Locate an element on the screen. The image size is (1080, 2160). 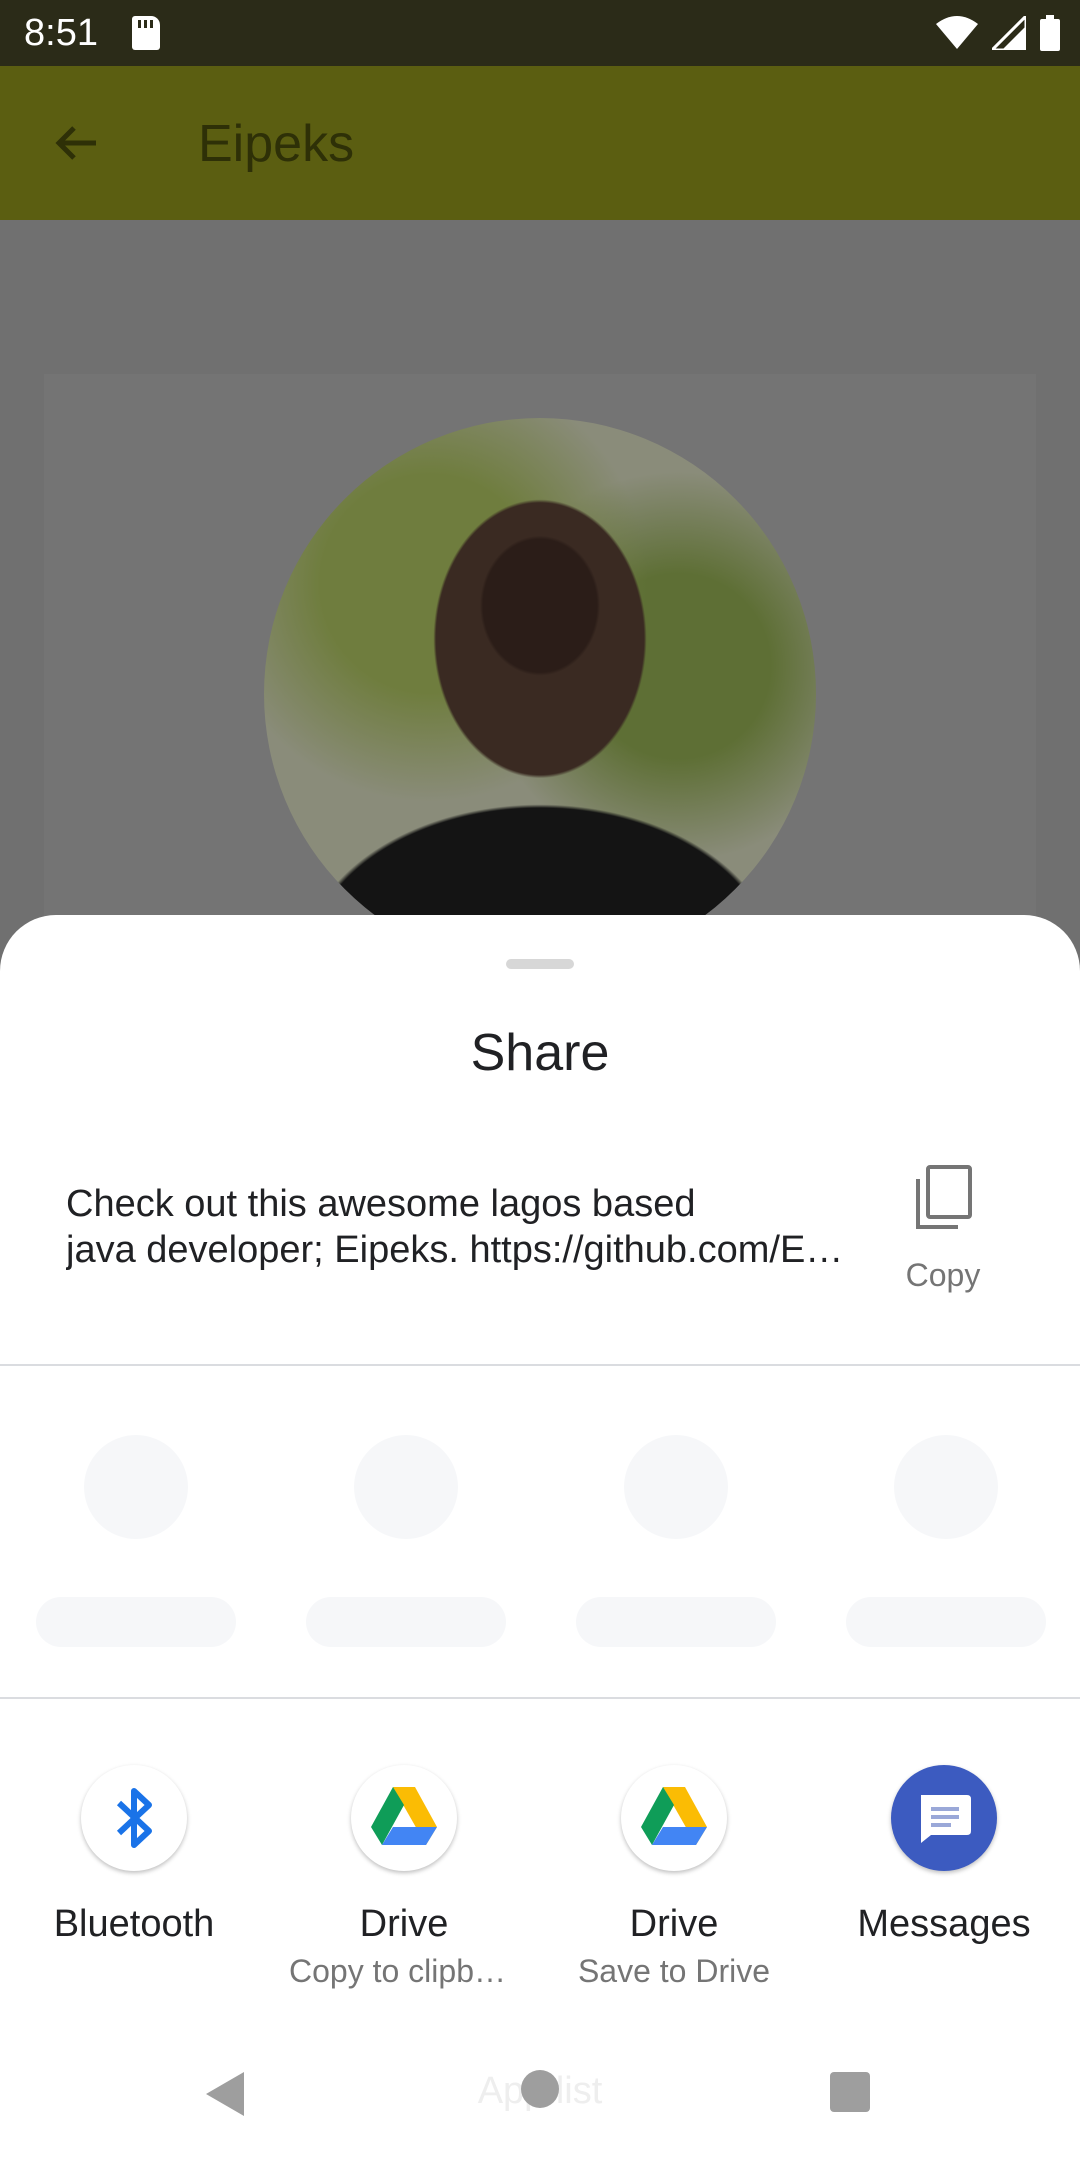
app-title: Eipeks is located at coordinates (276, 144).